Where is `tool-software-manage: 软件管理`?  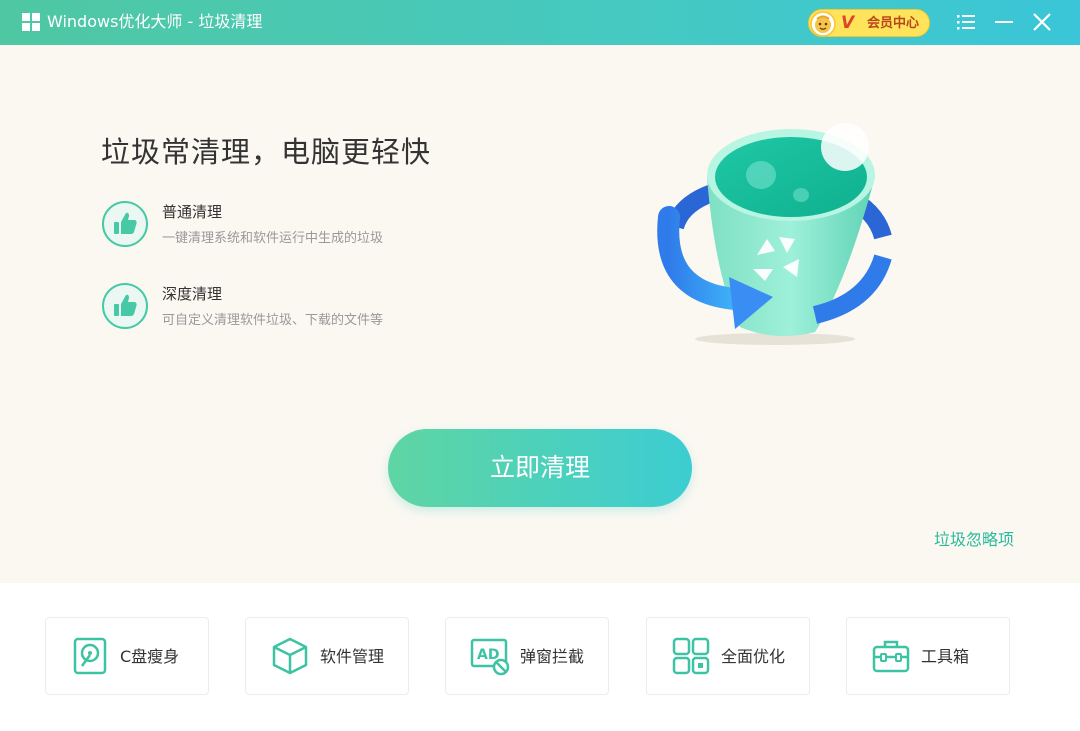 tool-software-manage: 软件管理 is located at coordinates (327, 656).